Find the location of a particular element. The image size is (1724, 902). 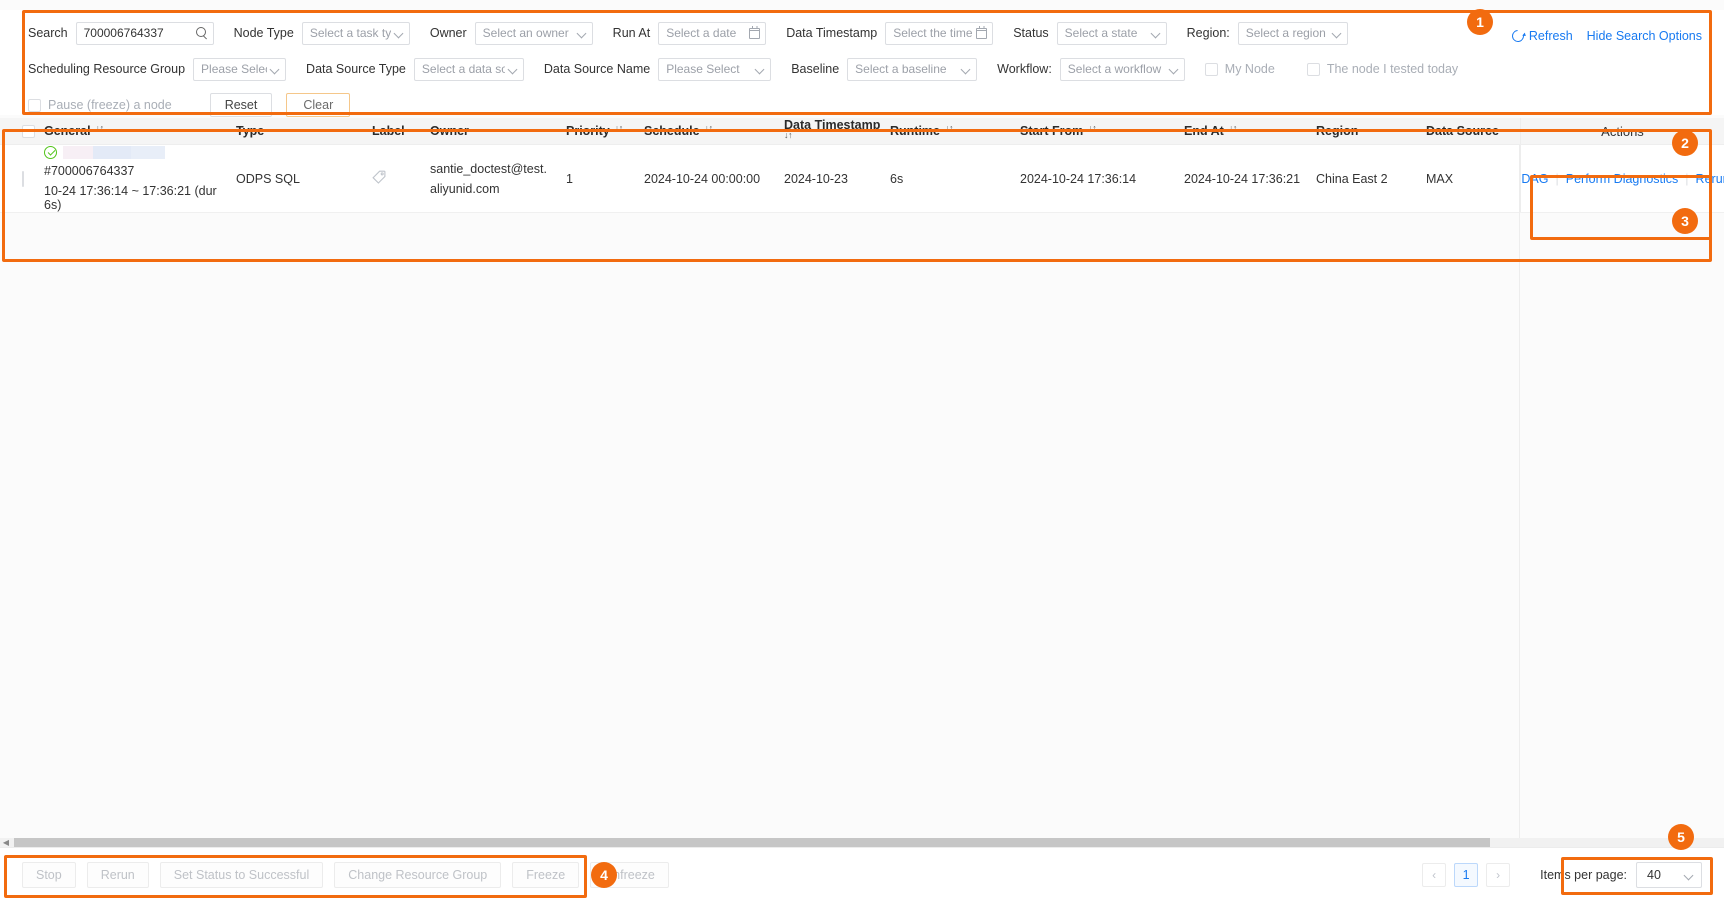

cell-start-from: 2024-10-24 17:36:14 is located at coordinates (1078, 178).